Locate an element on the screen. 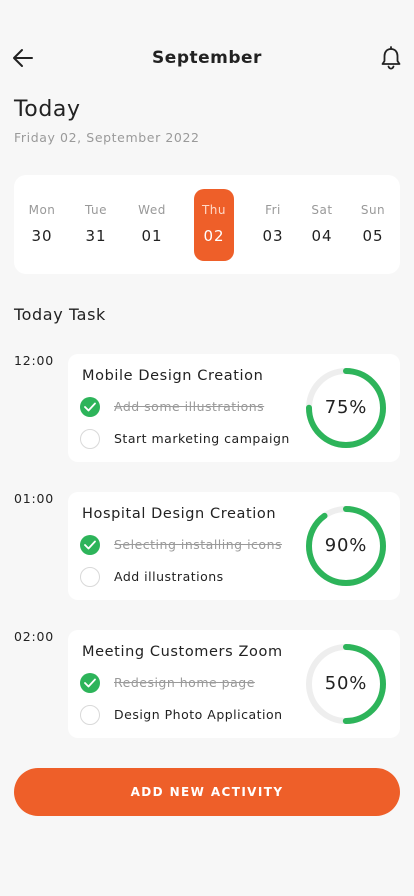 This screenshot has width=414, height=896. progress-ring: 75% is located at coordinates (346, 408).